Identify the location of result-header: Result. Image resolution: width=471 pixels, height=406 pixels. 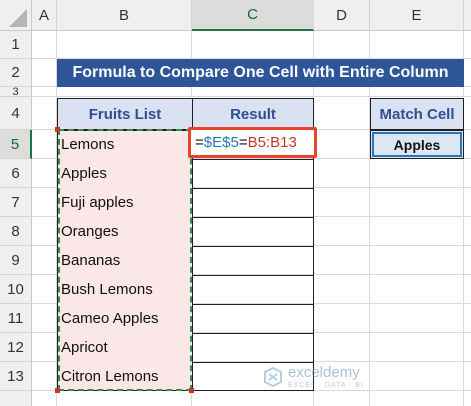
(253, 114).